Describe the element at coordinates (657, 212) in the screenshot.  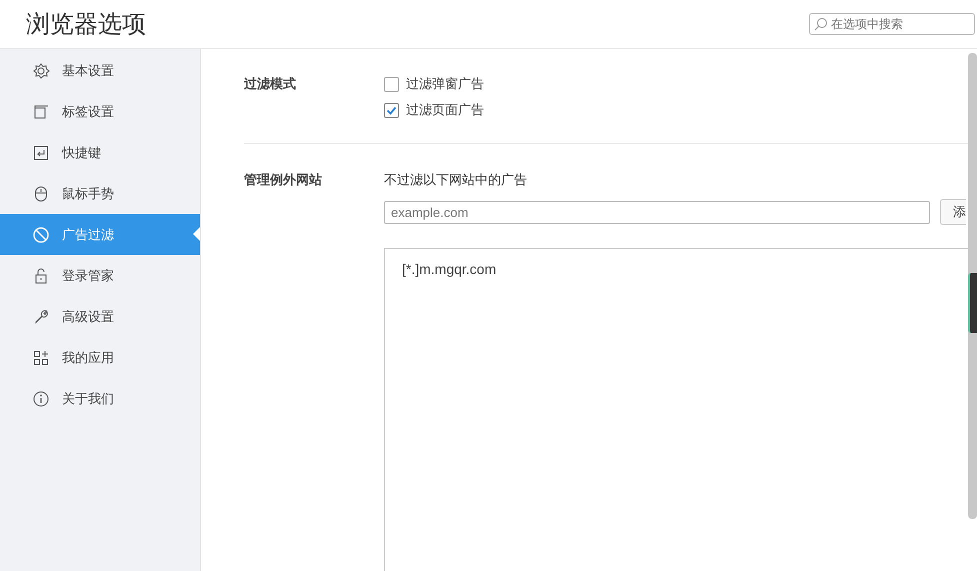
I see `site-input-field: example.com` at that location.